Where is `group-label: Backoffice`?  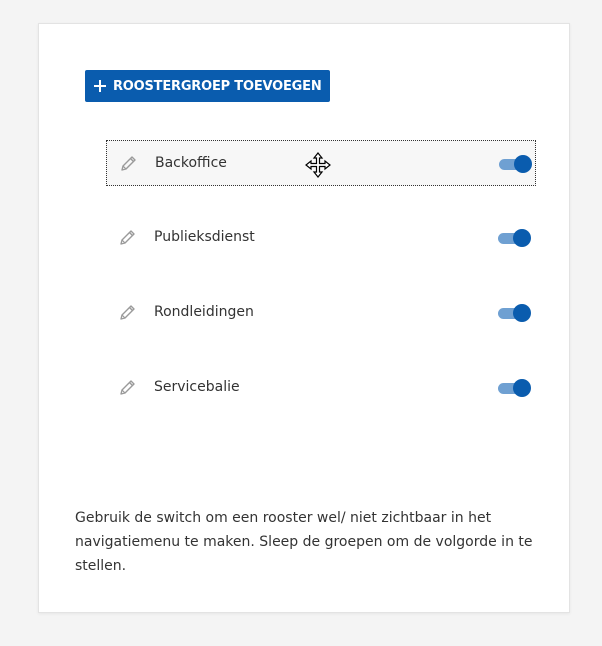
group-label: Backoffice is located at coordinates (191, 163).